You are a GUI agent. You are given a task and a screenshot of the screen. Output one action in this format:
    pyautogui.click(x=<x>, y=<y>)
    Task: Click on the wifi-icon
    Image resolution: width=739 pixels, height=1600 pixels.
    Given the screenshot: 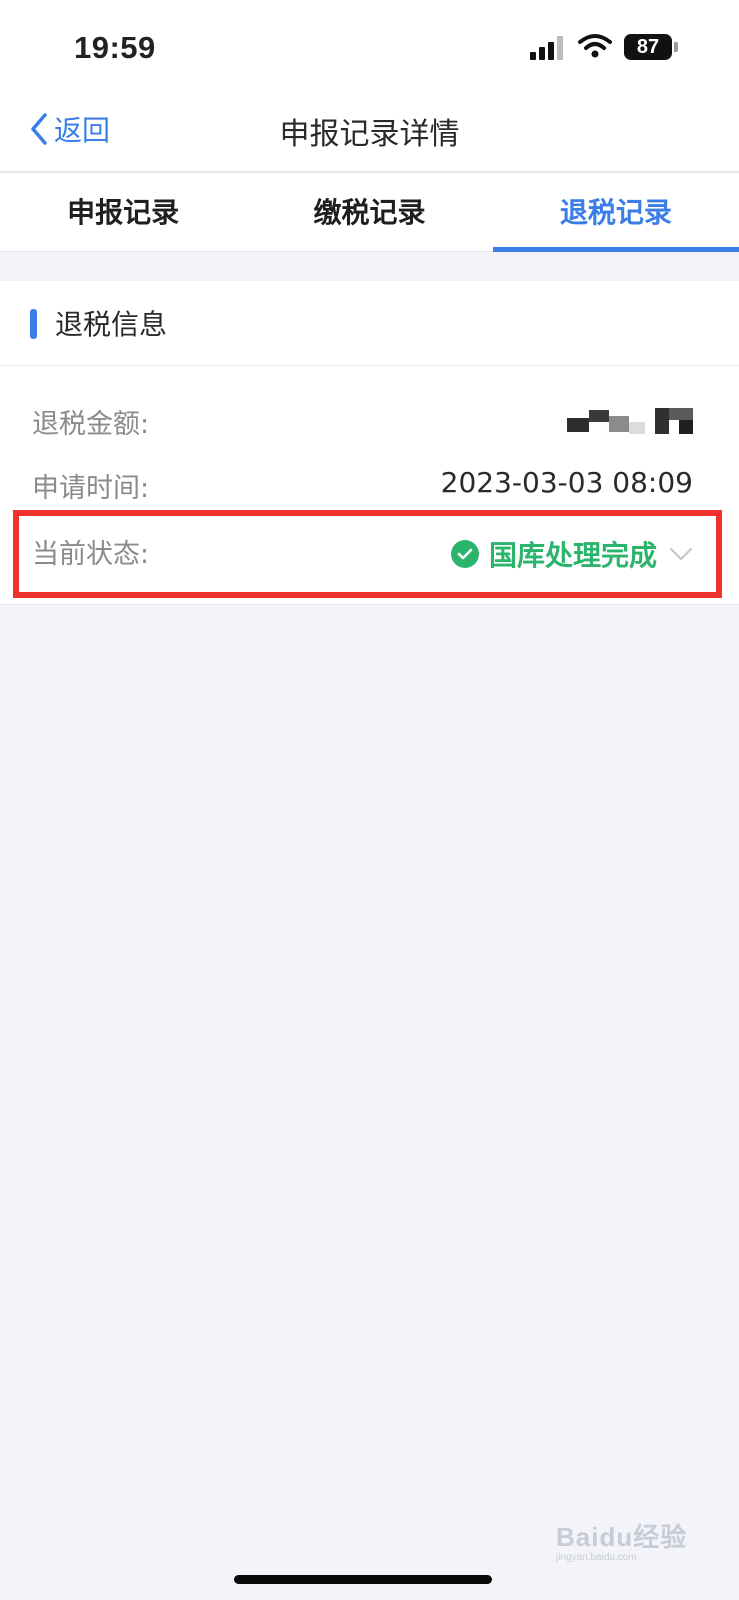 What is the action you would take?
    pyautogui.click(x=595, y=46)
    